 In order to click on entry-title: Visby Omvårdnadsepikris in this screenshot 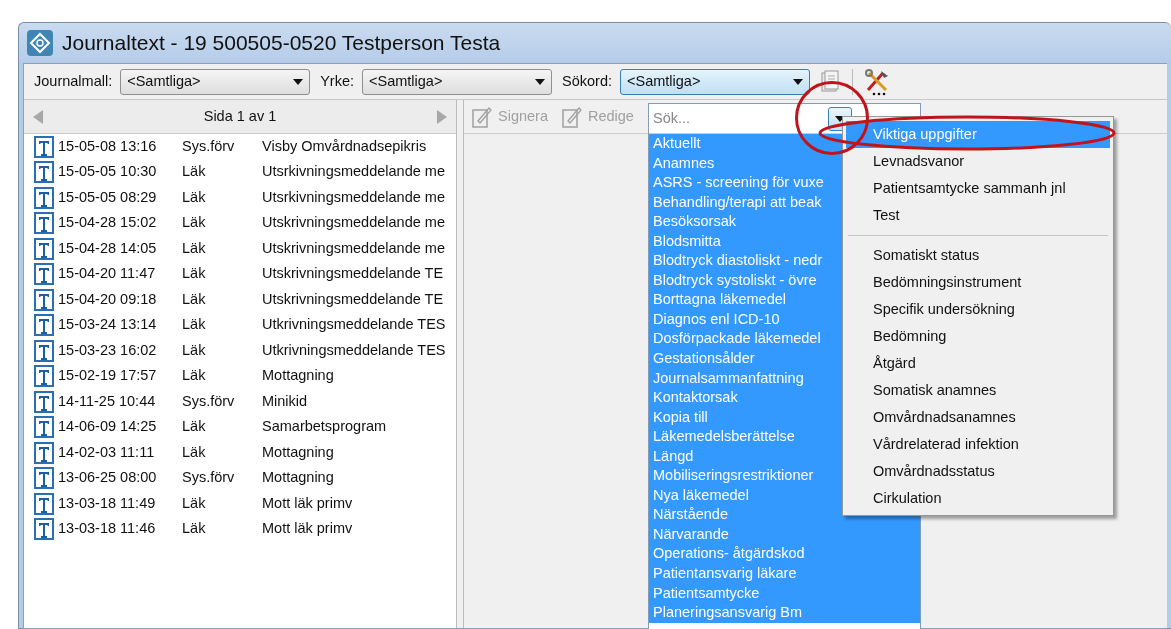, I will do `click(344, 146)`.